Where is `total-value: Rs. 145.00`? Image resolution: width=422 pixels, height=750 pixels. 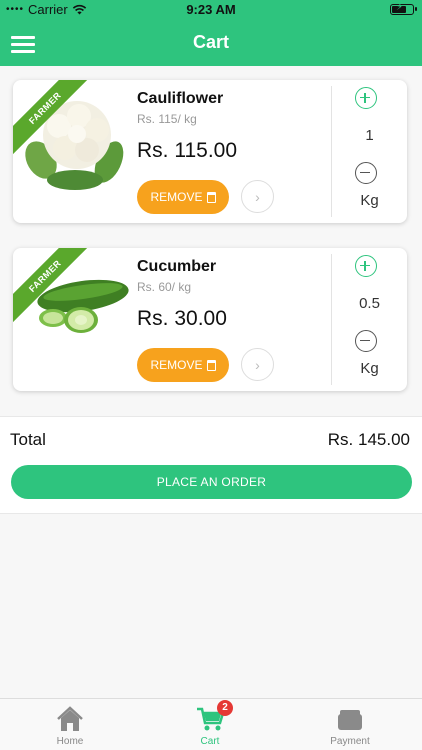 total-value: Rs. 145.00 is located at coordinates (368, 439).